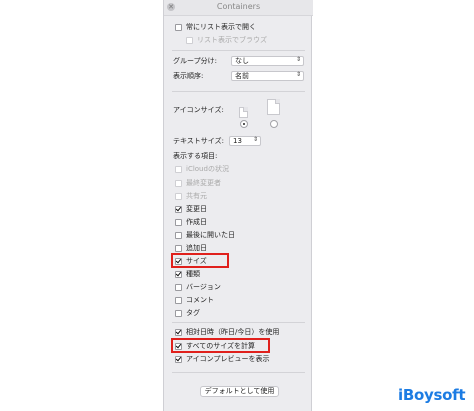  I want to click on iboysoft-logo: iBoysoft, so click(432, 395).